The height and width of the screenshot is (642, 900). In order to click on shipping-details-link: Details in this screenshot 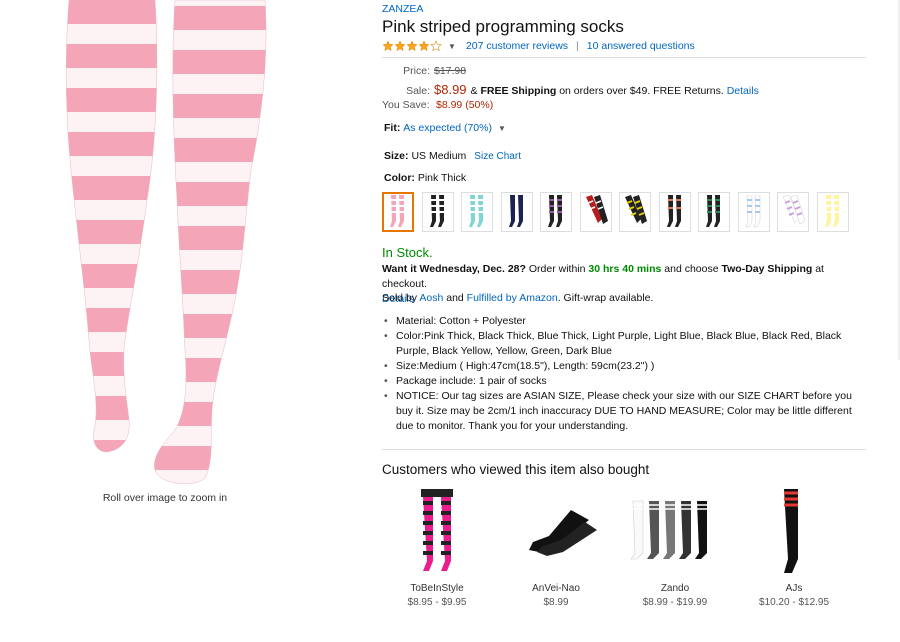, I will do `click(743, 91)`.